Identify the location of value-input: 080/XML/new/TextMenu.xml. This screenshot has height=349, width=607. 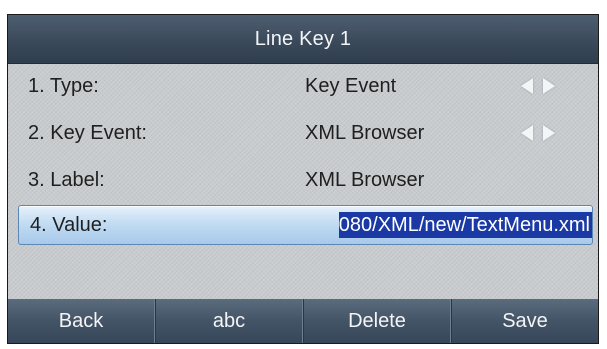
(465, 225).